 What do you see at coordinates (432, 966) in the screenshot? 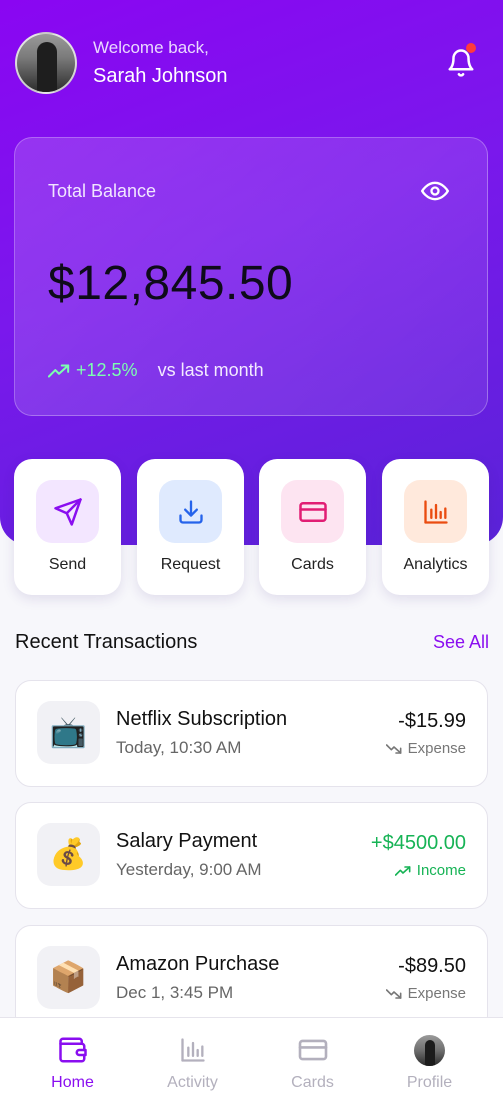
I see `transaction-amount: -$89.50` at bounding box center [432, 966].